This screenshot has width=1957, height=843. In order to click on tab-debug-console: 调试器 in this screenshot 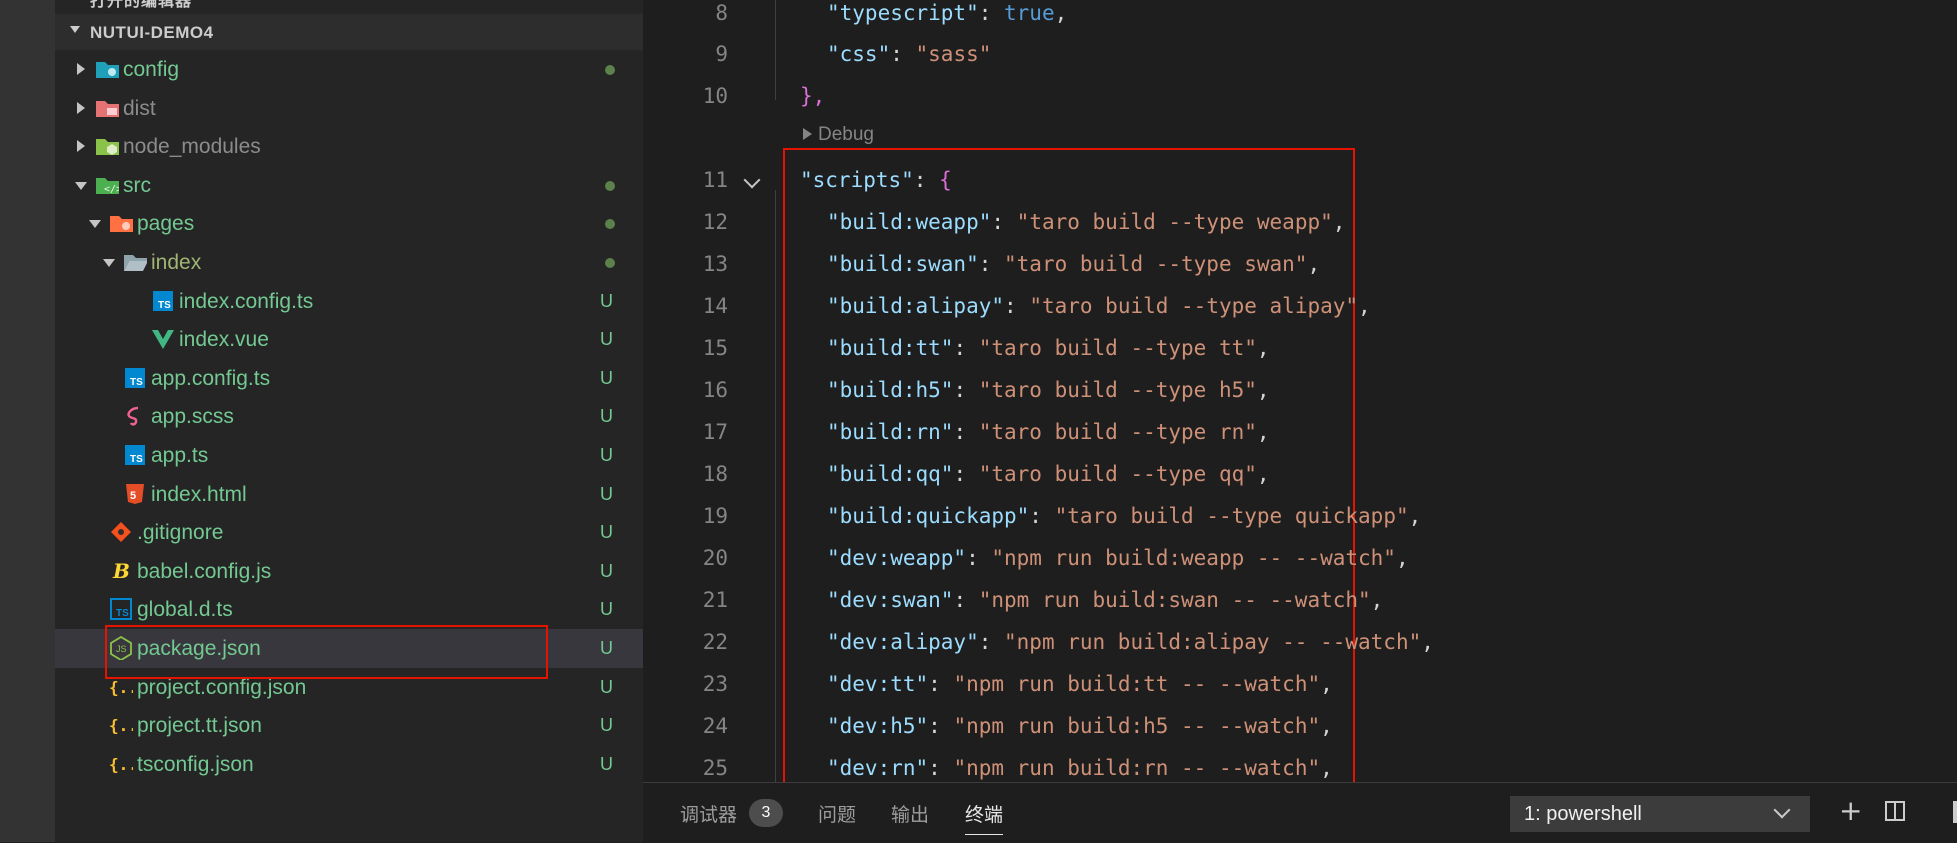, I will do `click(708, 813)`.